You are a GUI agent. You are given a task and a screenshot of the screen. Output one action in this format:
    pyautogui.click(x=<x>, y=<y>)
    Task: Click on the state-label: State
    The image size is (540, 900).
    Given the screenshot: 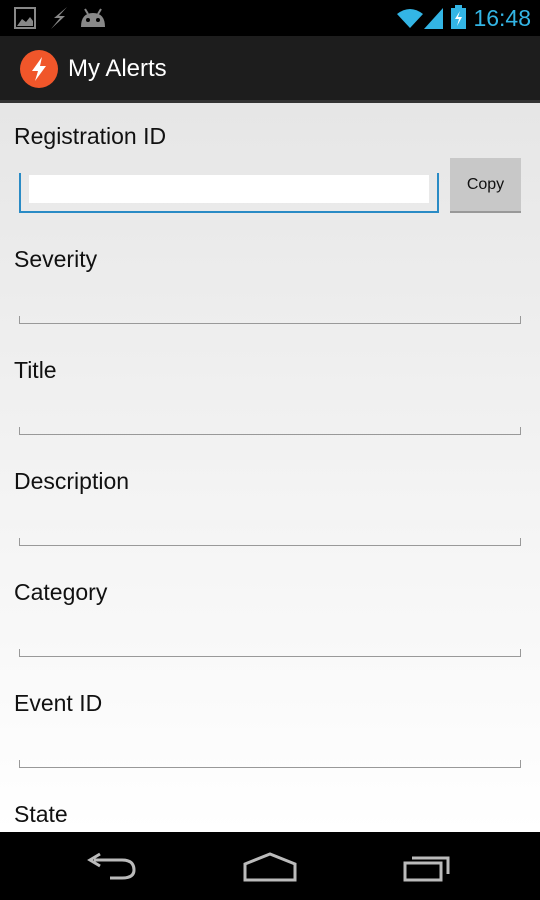 What is the action you would take?
    pyautogui.click(x=41, y=814)
    